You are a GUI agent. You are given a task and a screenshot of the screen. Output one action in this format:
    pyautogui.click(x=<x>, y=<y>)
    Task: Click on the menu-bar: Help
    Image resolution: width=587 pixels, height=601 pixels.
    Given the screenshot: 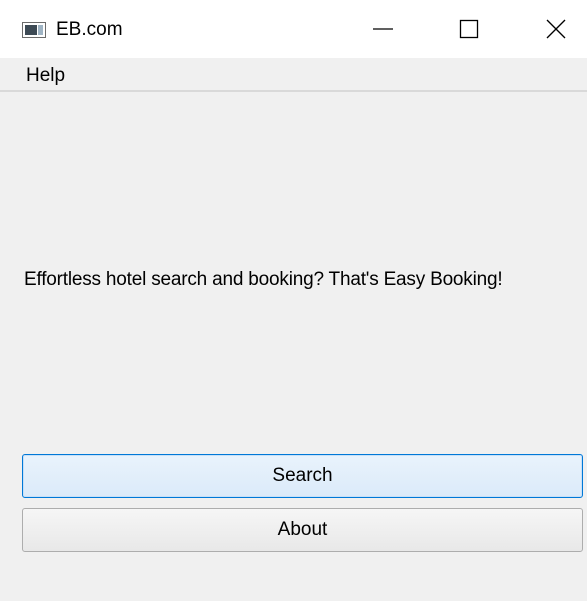 What is the action you would take?
    pyautogui.click(x=293, y=75)
    